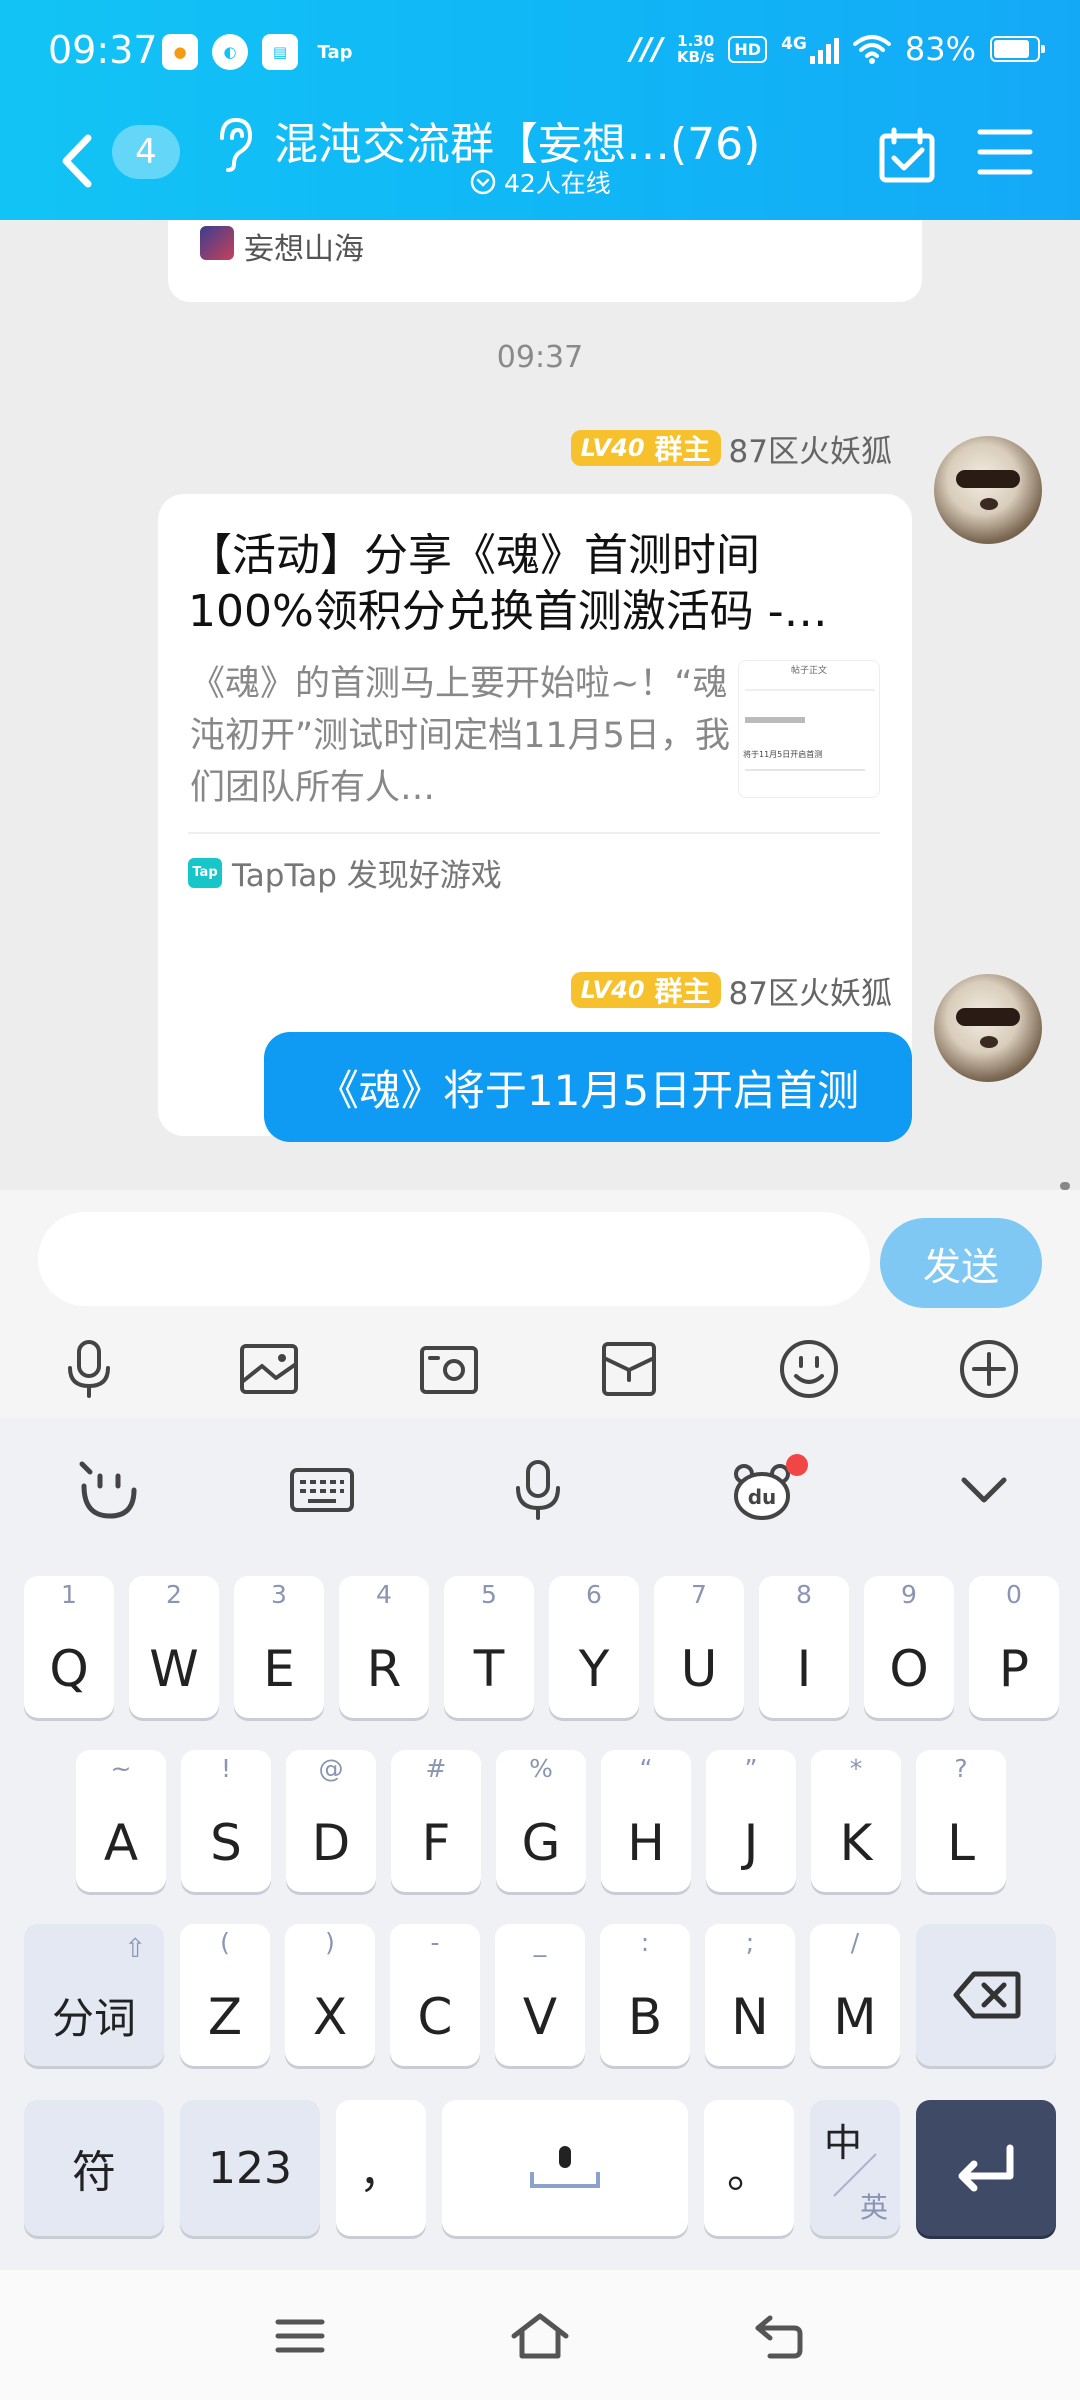  Describe the element at coordinates (986, 2168) in the screenshot. I see `enter-key` at that location.